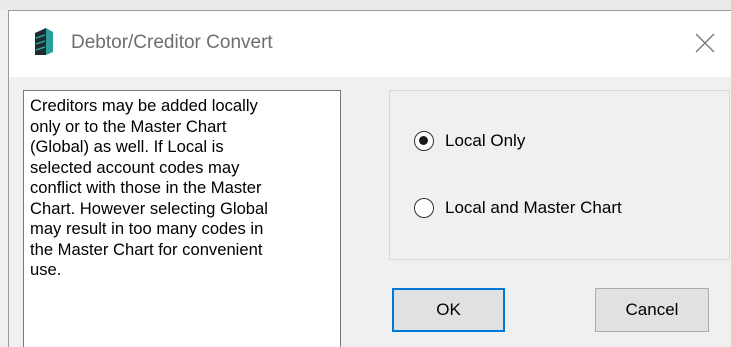 Image resolution: width=731 pixels, height=347 pixels. What do you see at coordinates (448, 310) in the screenshot?
I see `ok-button: OK` at bounding box center [448, 310].